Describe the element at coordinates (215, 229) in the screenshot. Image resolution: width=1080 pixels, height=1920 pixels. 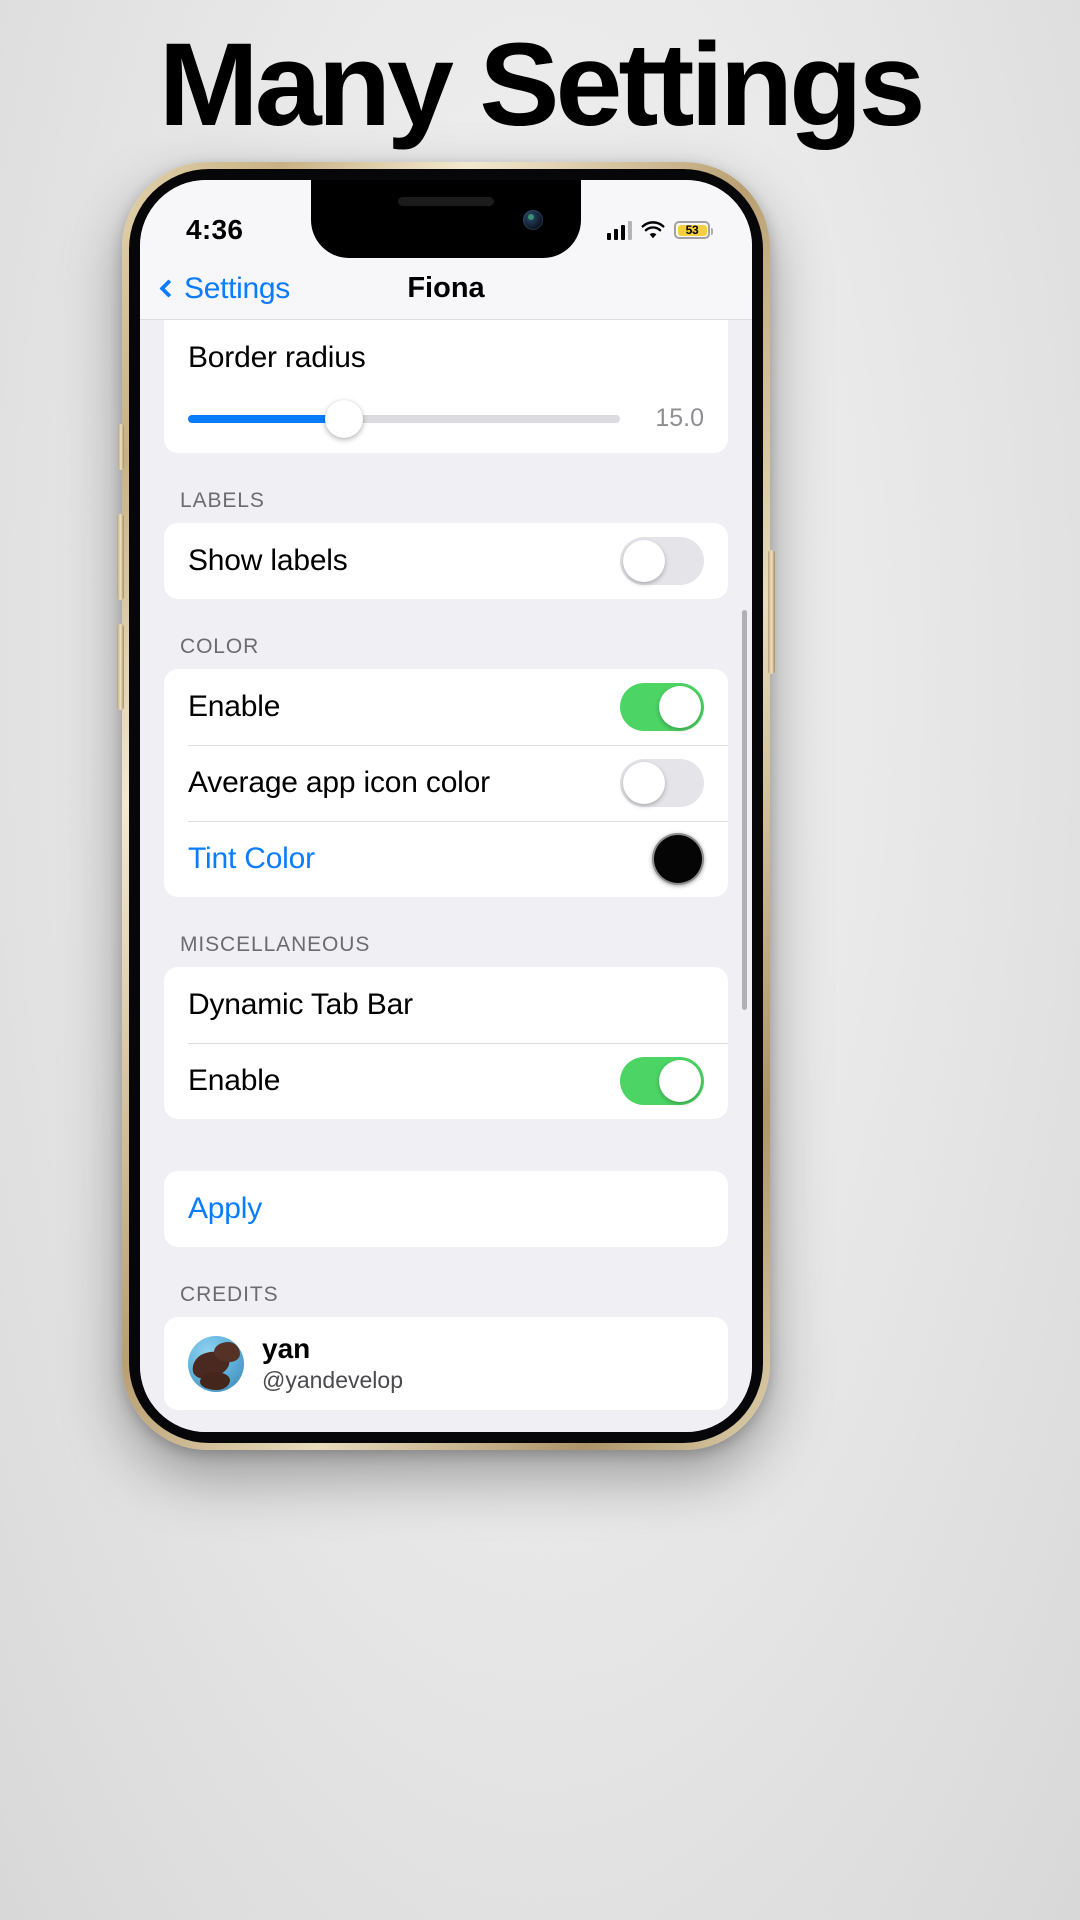
I see `status-time: 4:36` at that location.